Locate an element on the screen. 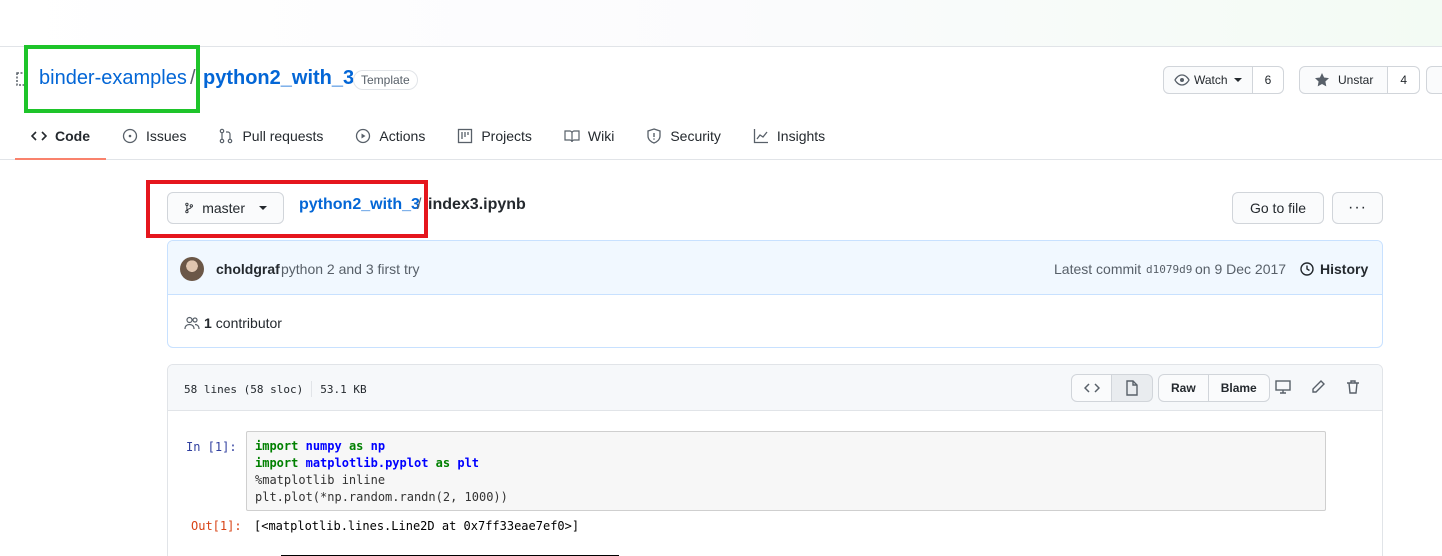  pull-request-icon is located at coordinates (226, 136).